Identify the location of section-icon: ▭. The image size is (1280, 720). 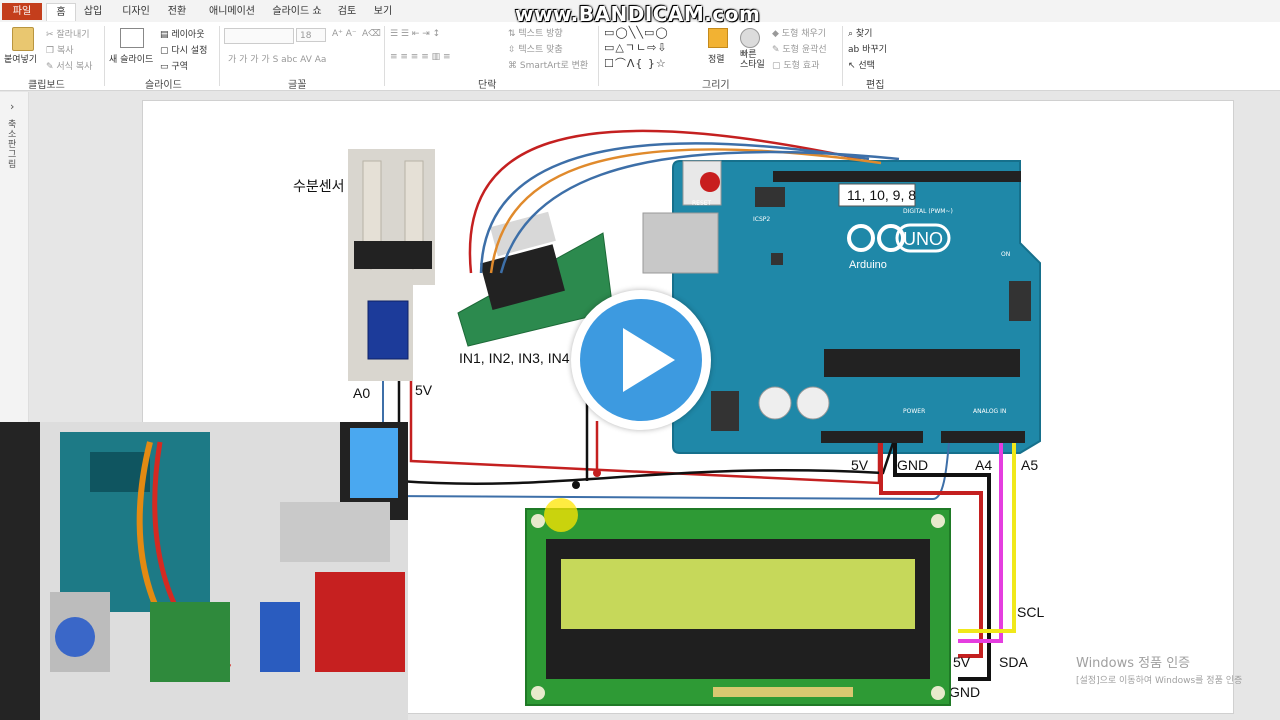
(166, 67).